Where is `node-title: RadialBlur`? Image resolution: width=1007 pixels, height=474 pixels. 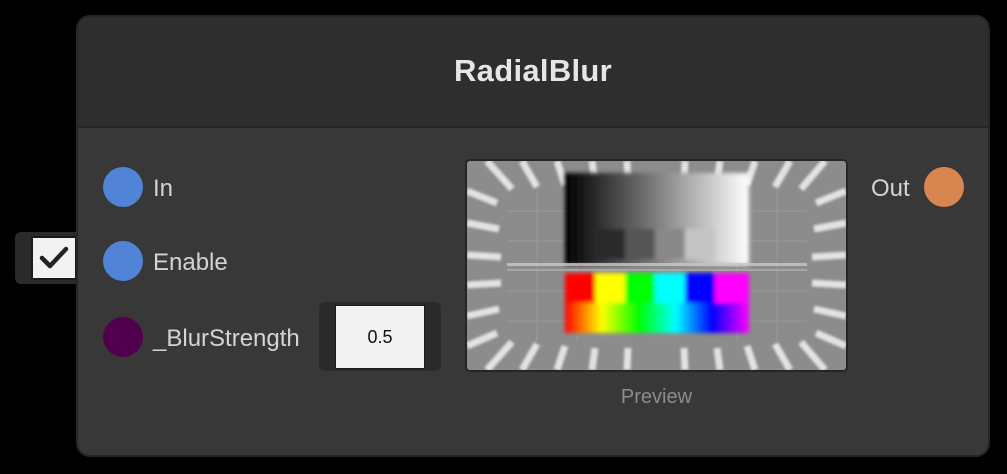 node-title: RadialBlur is located at coordinates (533, 70).